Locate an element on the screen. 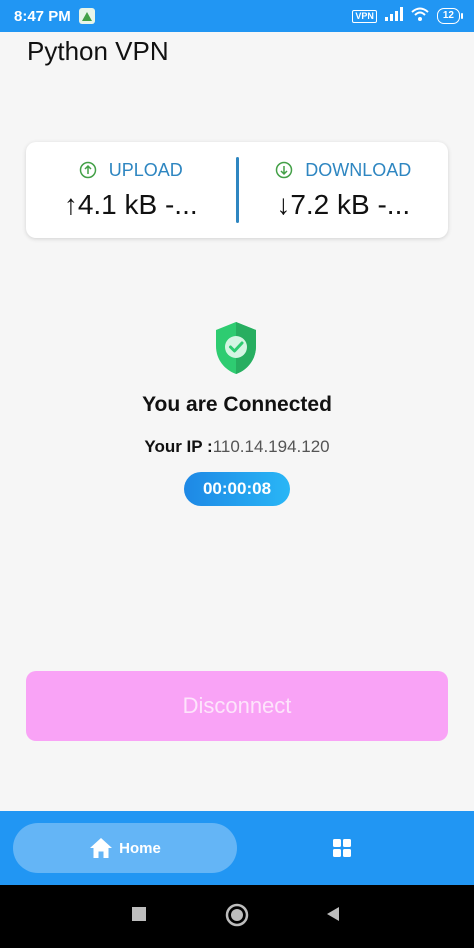 The image size is (474, 948). ip-row: Your IP :110.14.194.120 is located at coordinates (237, 447).